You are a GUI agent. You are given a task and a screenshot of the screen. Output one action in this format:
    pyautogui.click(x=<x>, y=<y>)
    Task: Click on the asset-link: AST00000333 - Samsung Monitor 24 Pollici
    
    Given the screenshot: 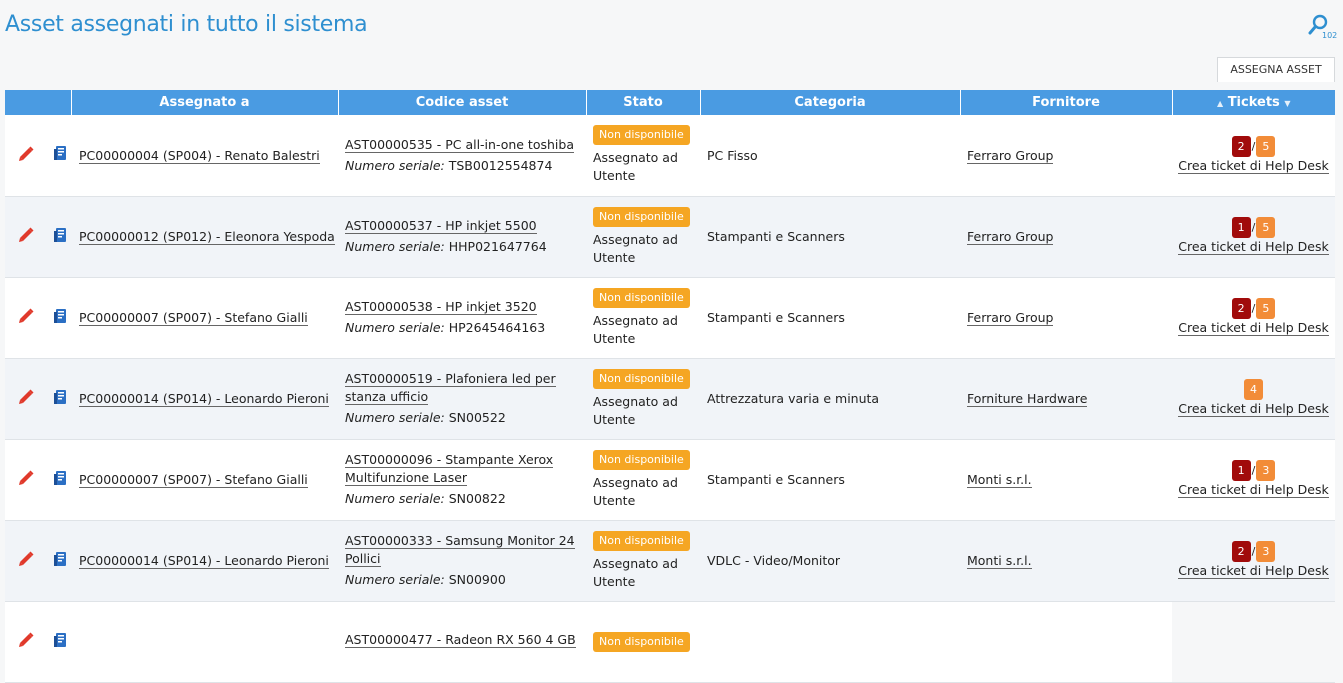 What is the action you would take?
    pyautogui.click(x=460, y=550)
    